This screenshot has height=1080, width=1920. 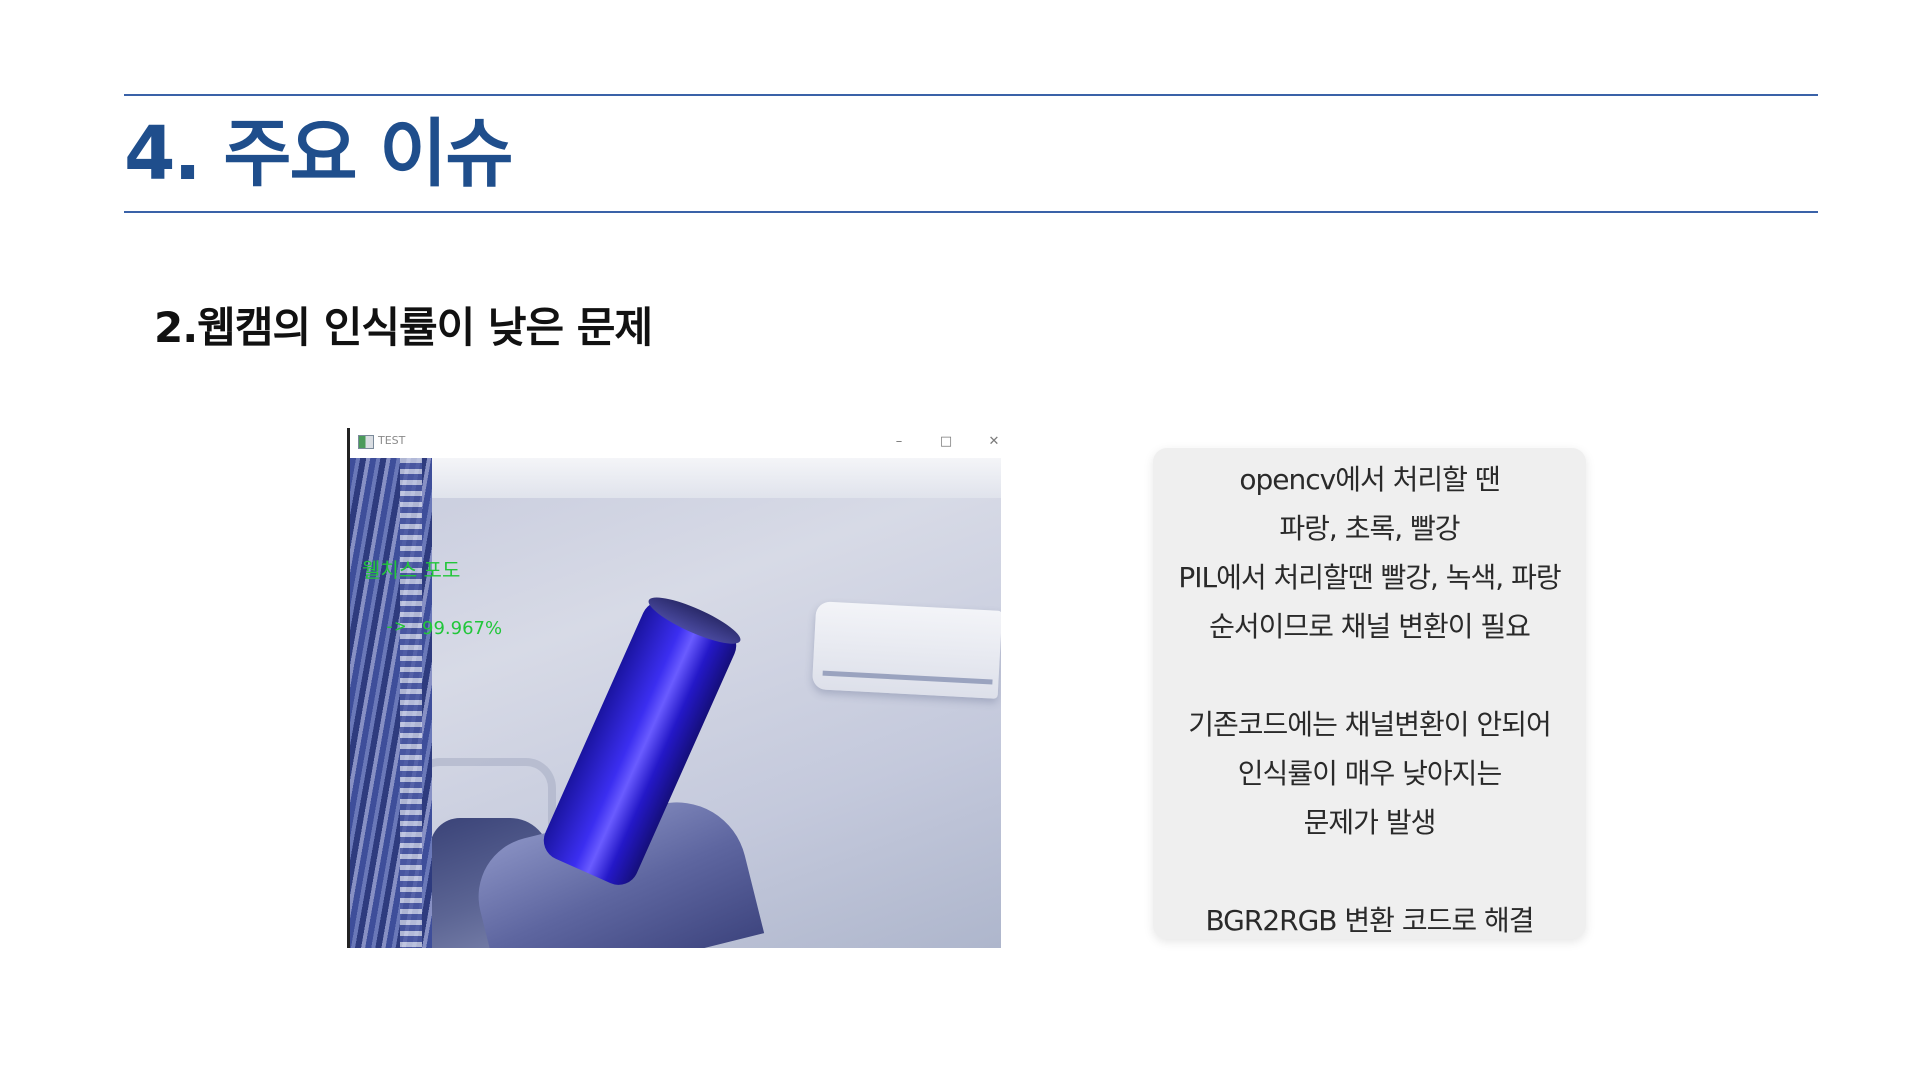 What do you see at coordinates (1370, 626) in the screenshot?
I see `note-line: 순서이므로 채널 변환이 필요` at bounding box center [1370, 626].